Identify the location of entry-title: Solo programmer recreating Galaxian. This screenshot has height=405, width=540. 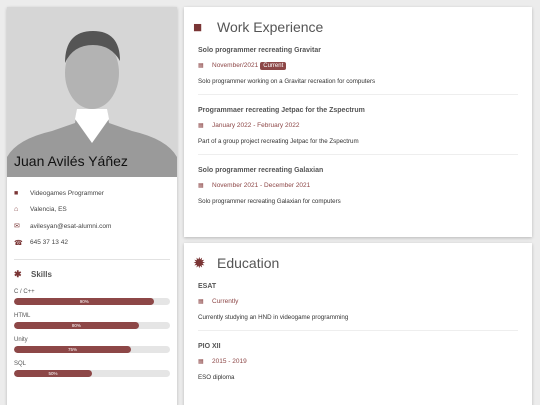
(261, 170).